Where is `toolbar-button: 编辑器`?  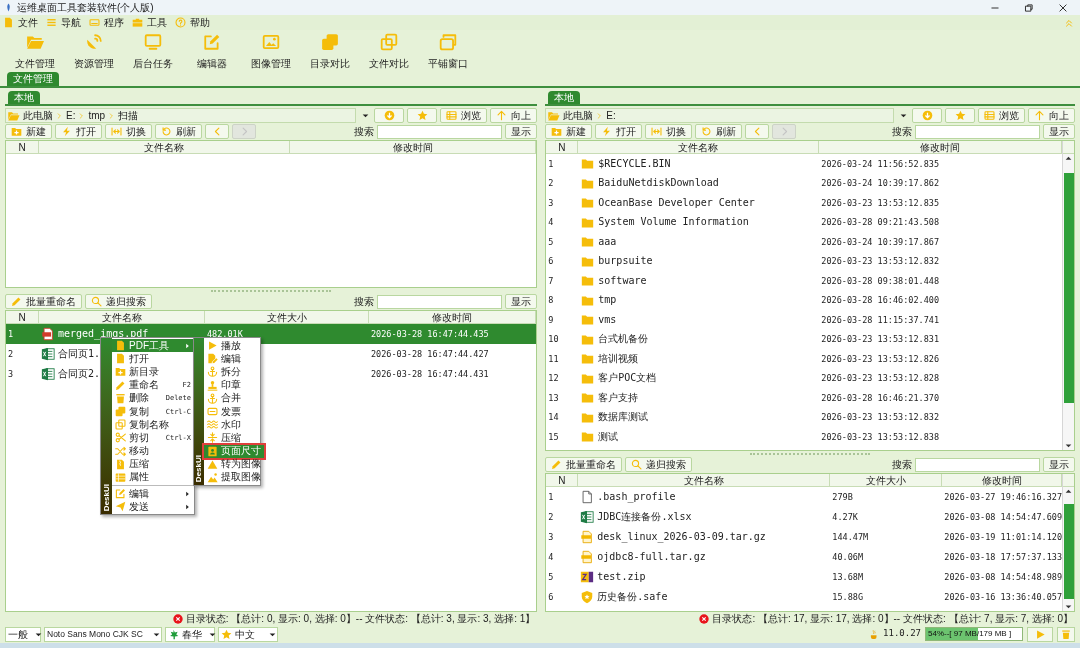 toolbar-button: 编辑器 is located at coordinates (211, 51).